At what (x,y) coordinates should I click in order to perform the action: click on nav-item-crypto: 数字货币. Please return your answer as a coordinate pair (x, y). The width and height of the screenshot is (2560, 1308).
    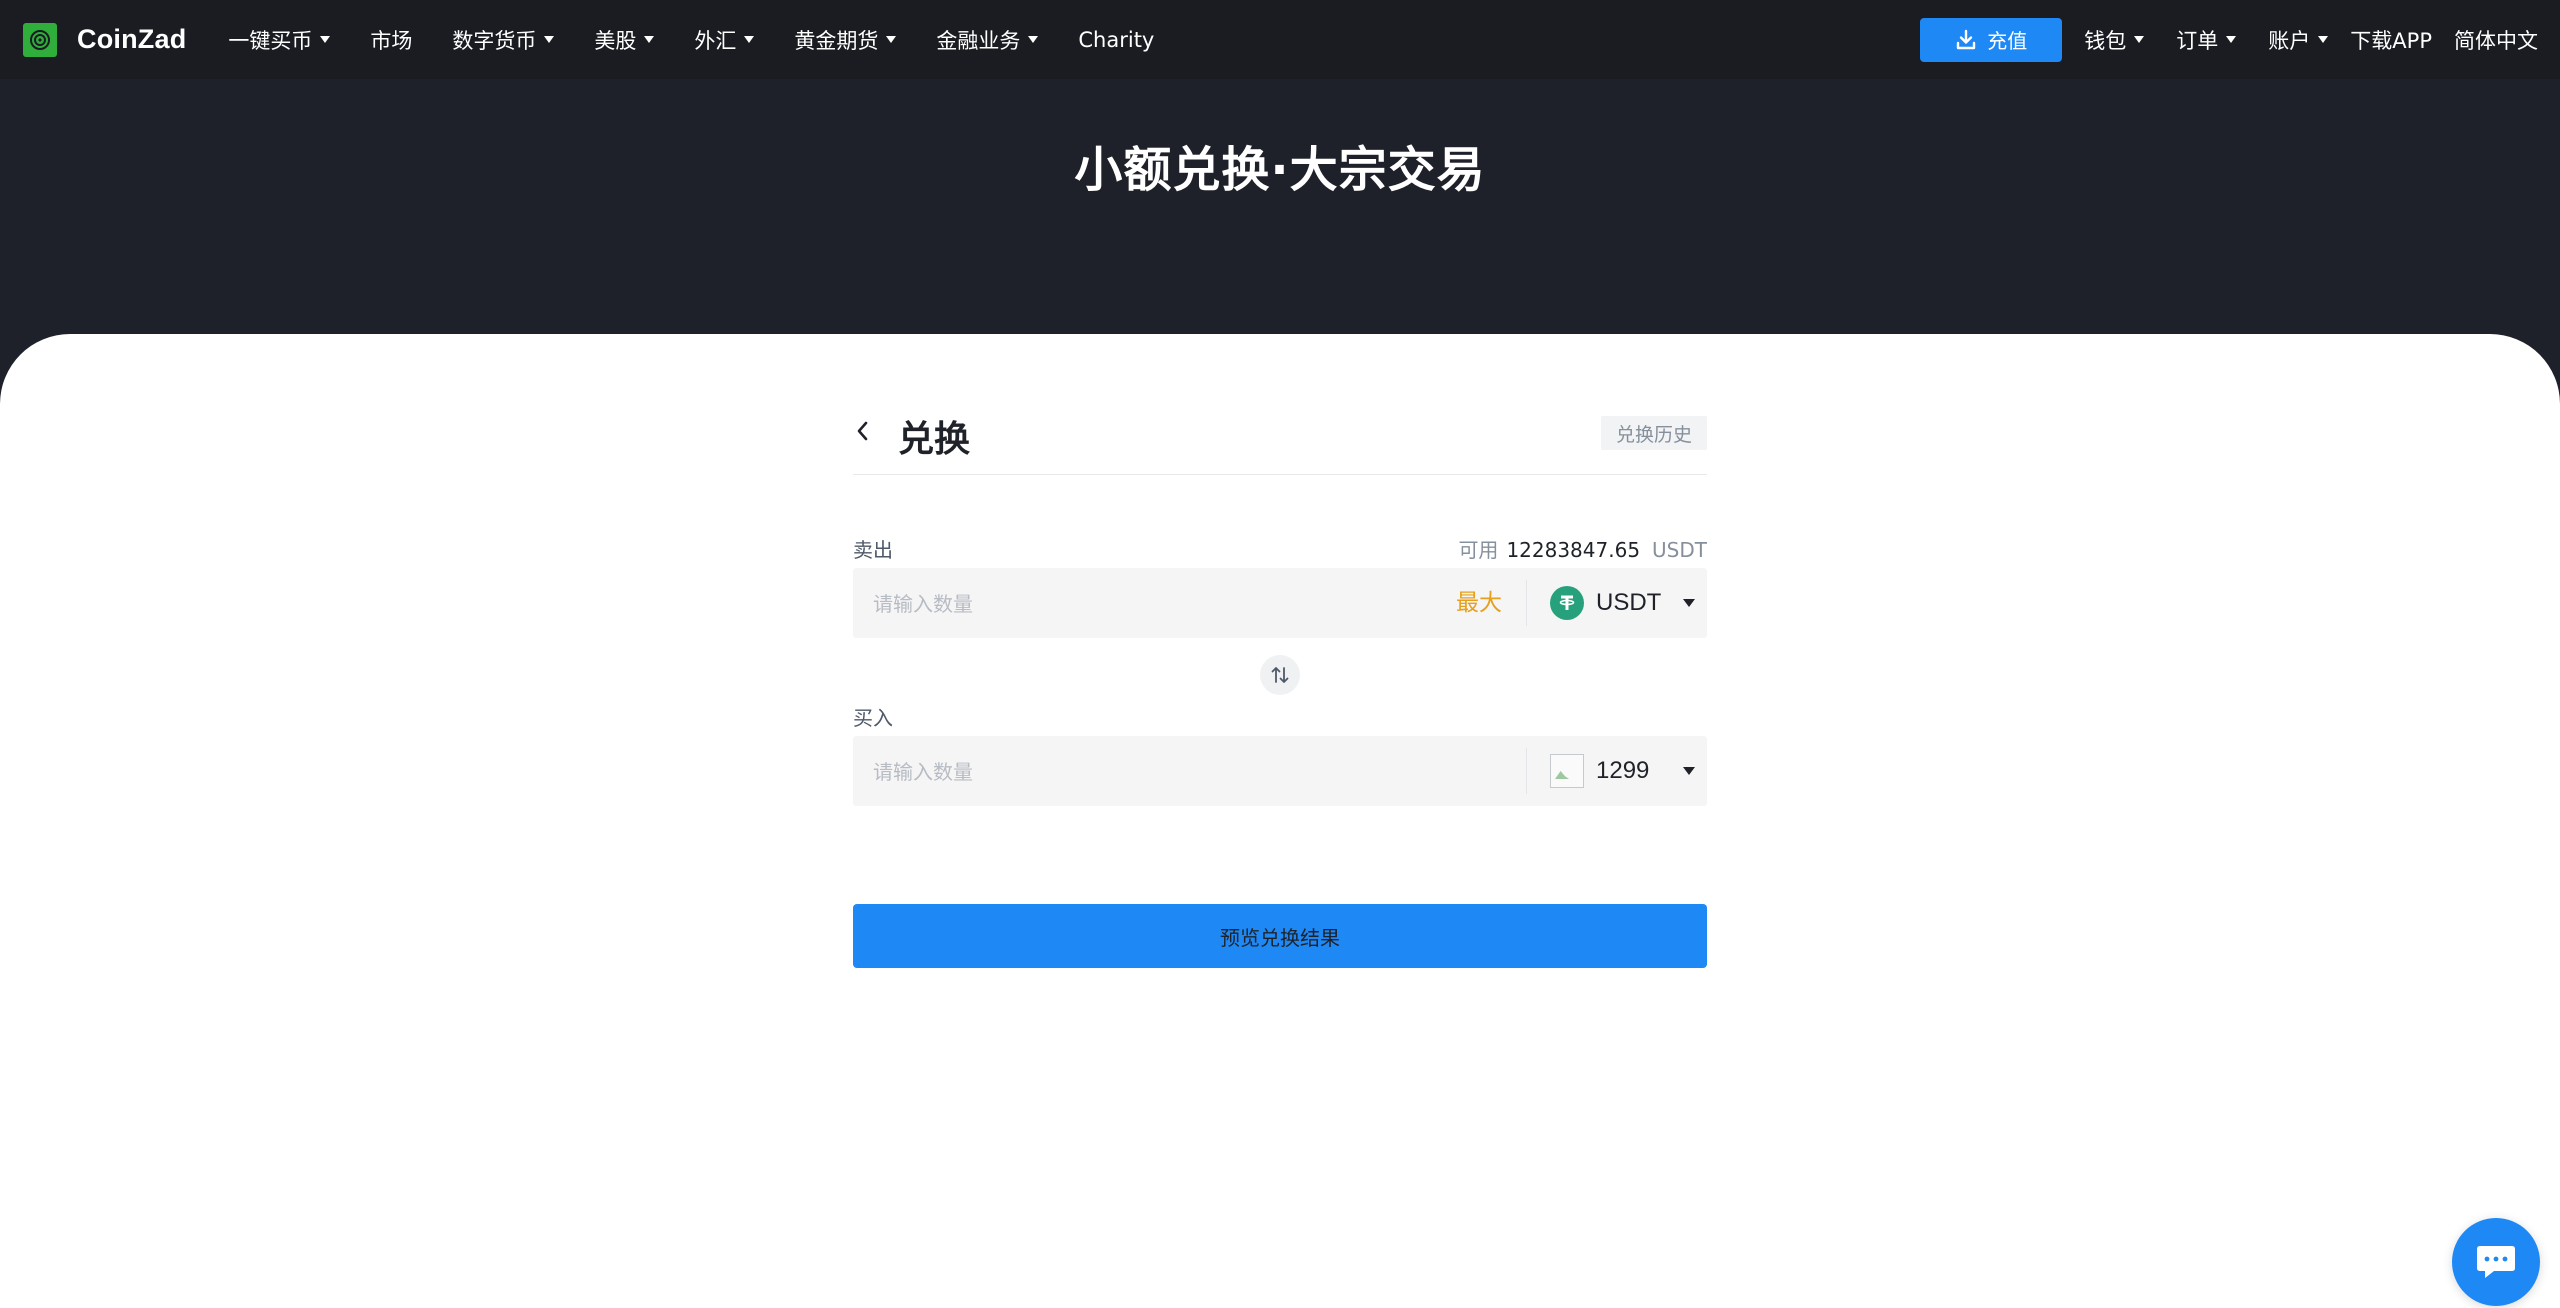
    Looking at the image, I should click on (503, 40).